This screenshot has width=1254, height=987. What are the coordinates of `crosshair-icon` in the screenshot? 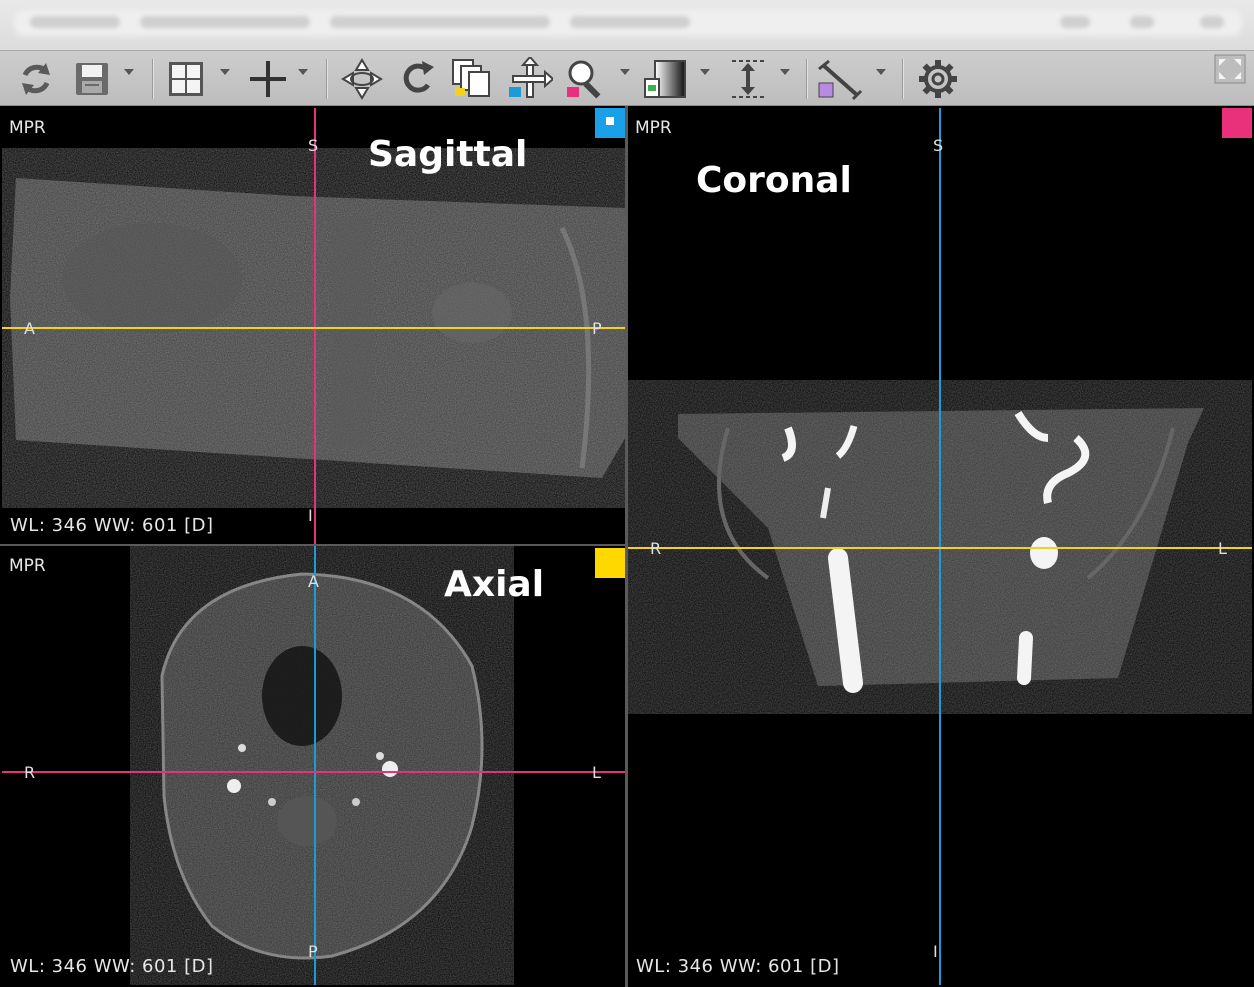 It's located at (268, 79).